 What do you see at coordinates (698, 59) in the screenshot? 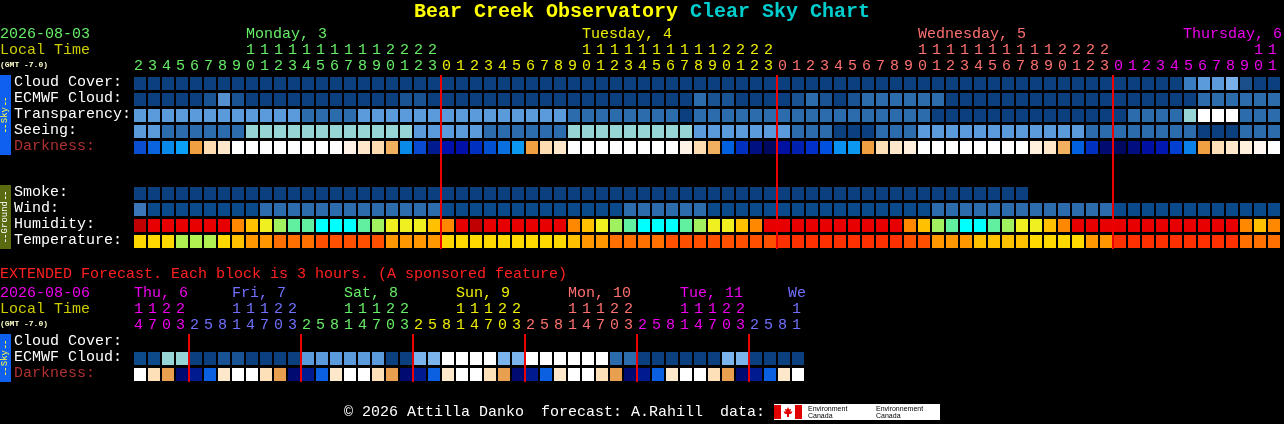
I see `hour-label: 18` at bounding box center [698, 59].